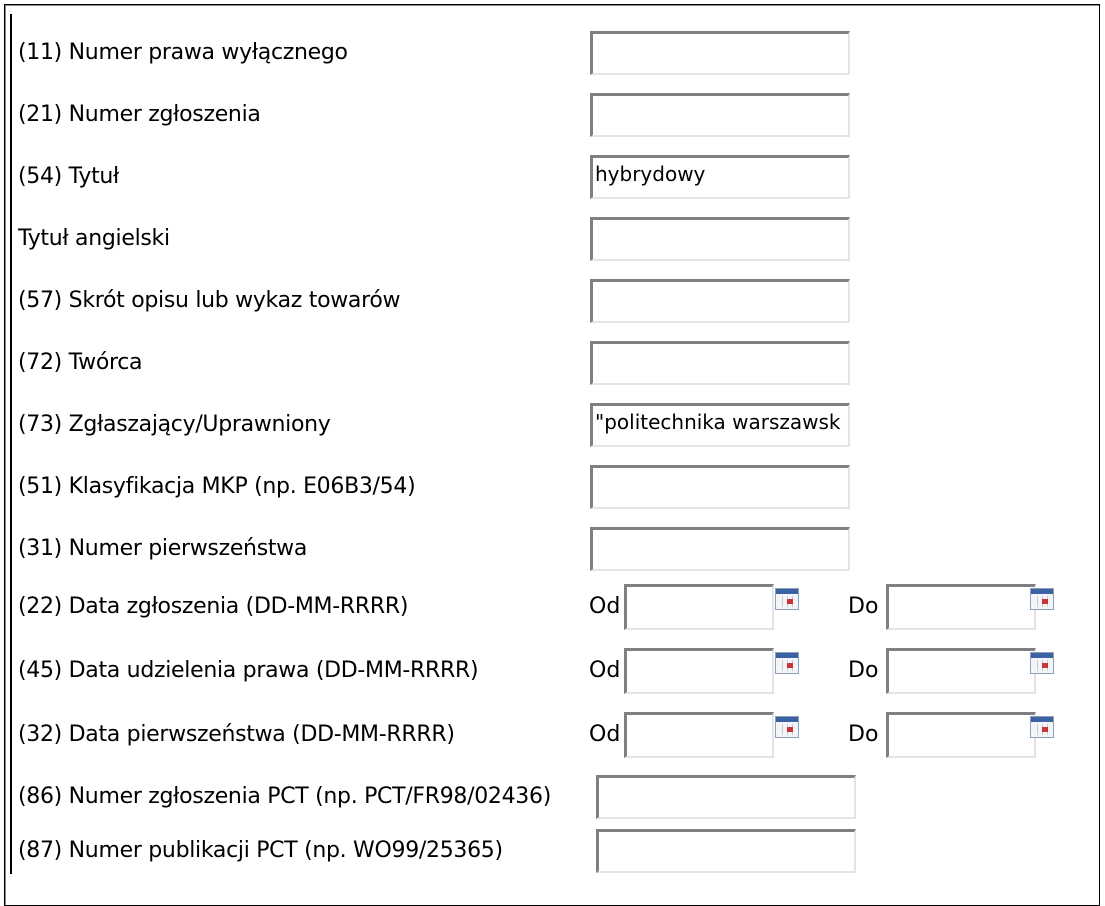 Image resolution: width=1105 pixels, height=906 pixels. What do you see at coordinates (720, 363) in the screenshot?
I see `input-tworca` at bounding box center [720, 363].